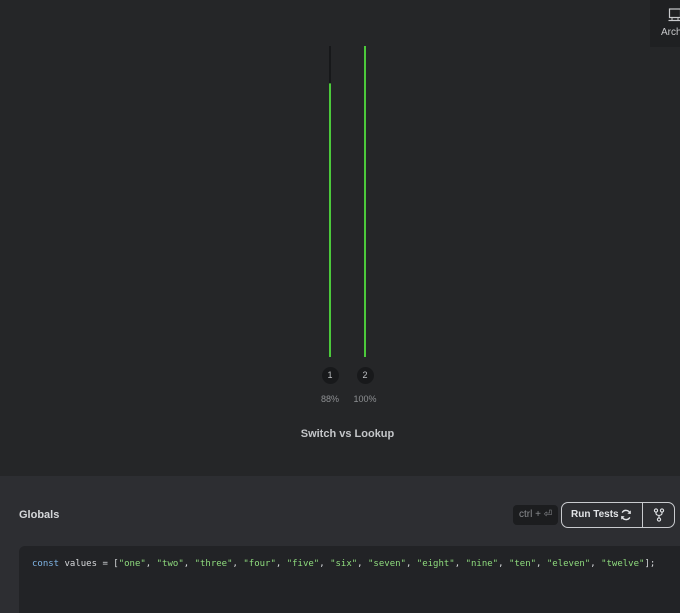 The width and height of the screenshot is (680, 613). What do you see at coordinates (170, 564) in the screenshot?
I see `code-string: "two"` at bounding box center [170, 564].